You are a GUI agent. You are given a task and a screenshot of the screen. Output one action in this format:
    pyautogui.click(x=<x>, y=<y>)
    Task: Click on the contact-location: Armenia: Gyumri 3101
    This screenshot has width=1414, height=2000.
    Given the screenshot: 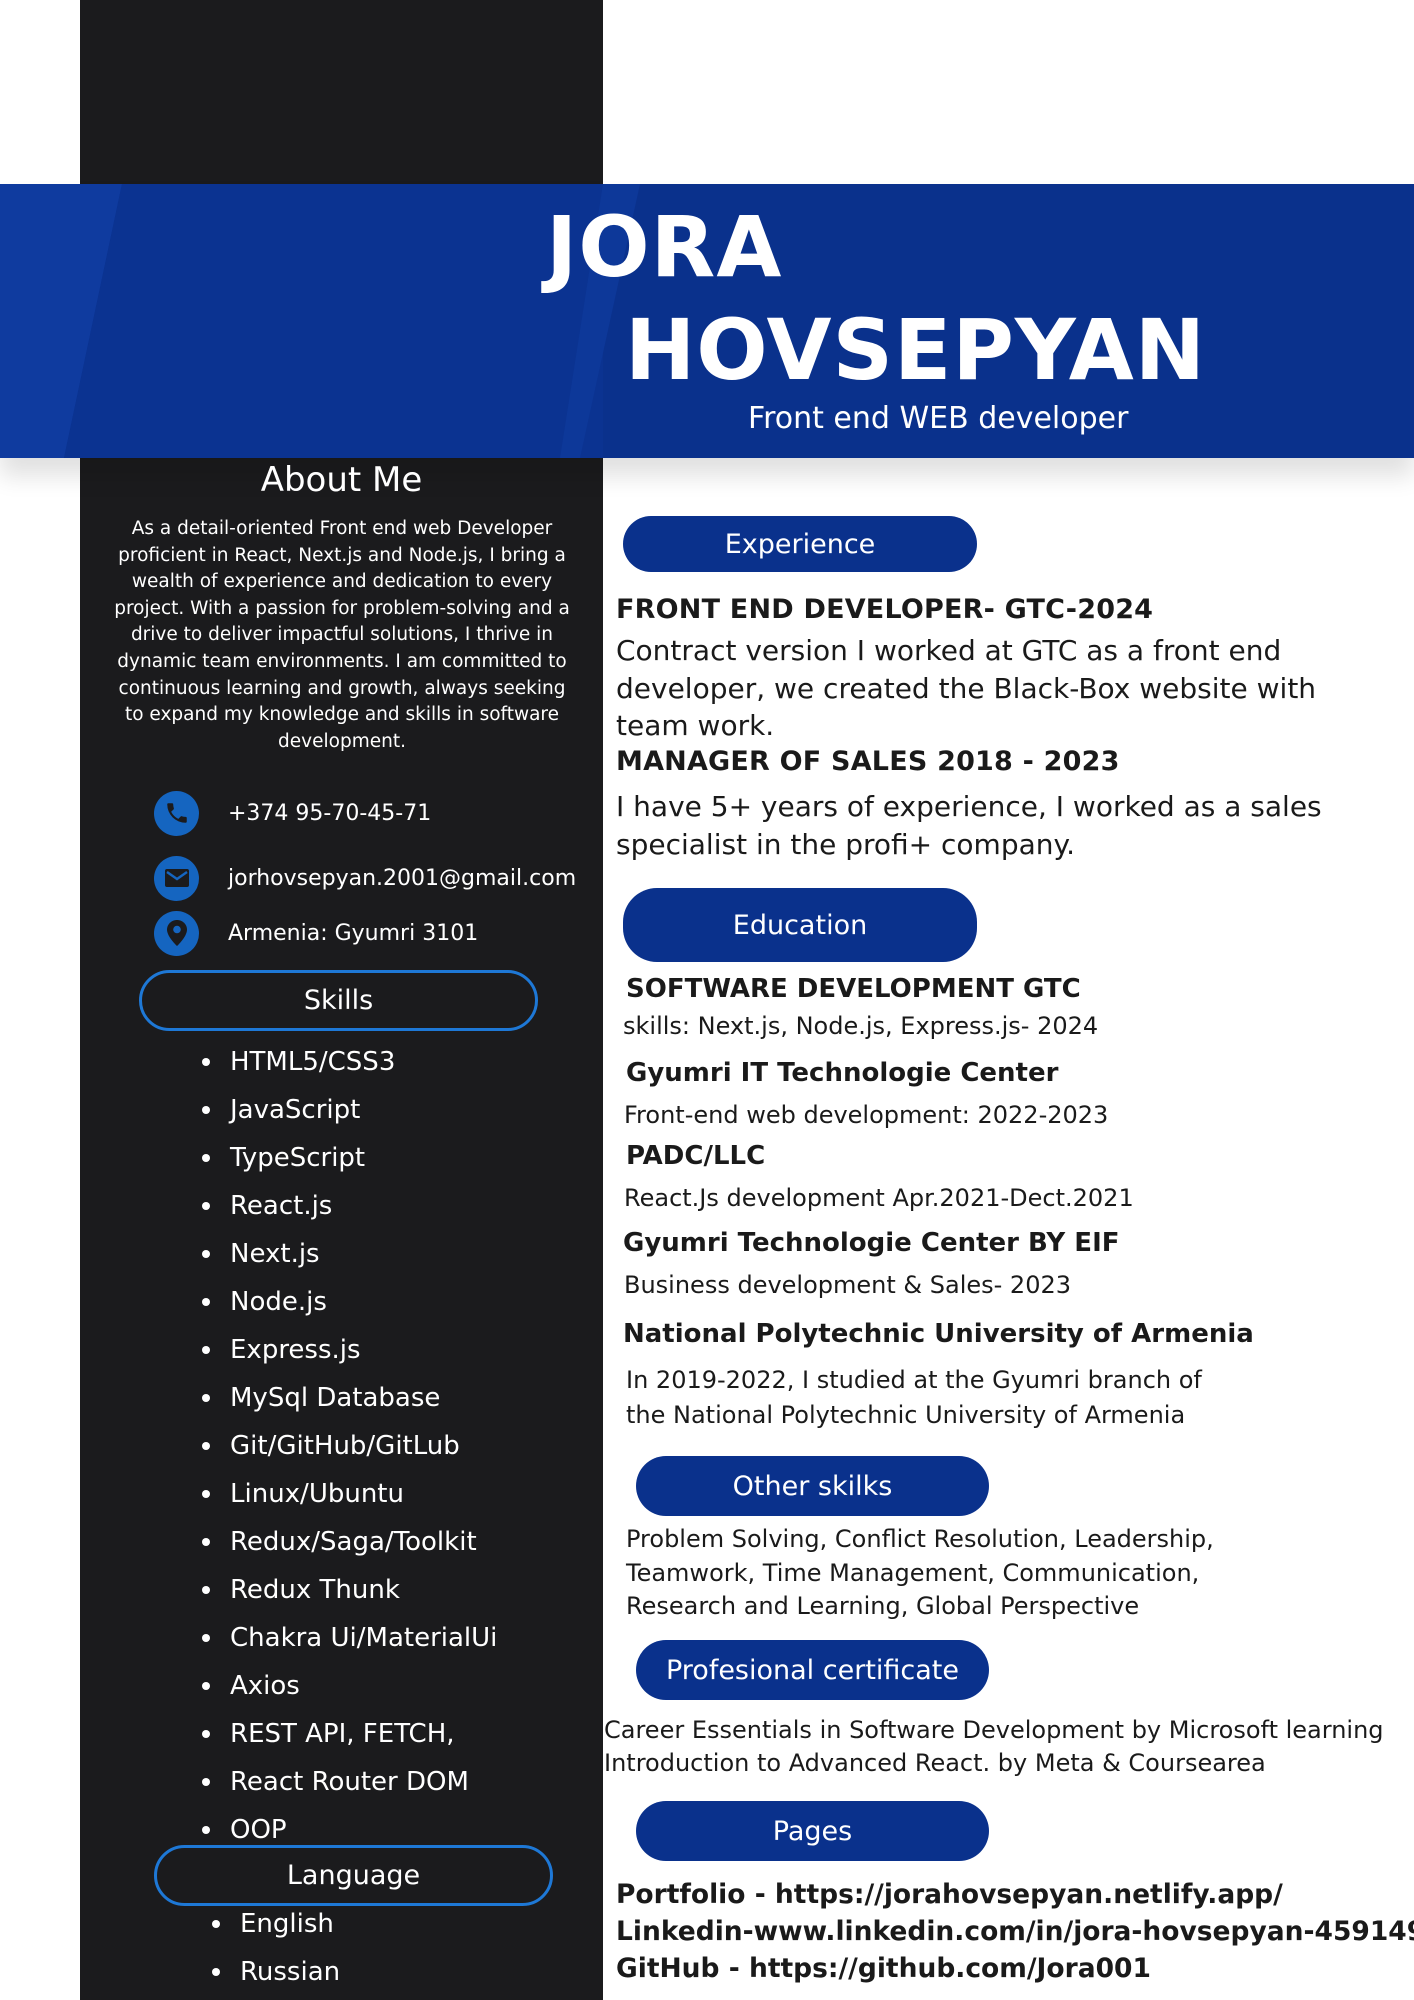 What is the action you would take?
    pyautogui.click(x=316, y=933)
    